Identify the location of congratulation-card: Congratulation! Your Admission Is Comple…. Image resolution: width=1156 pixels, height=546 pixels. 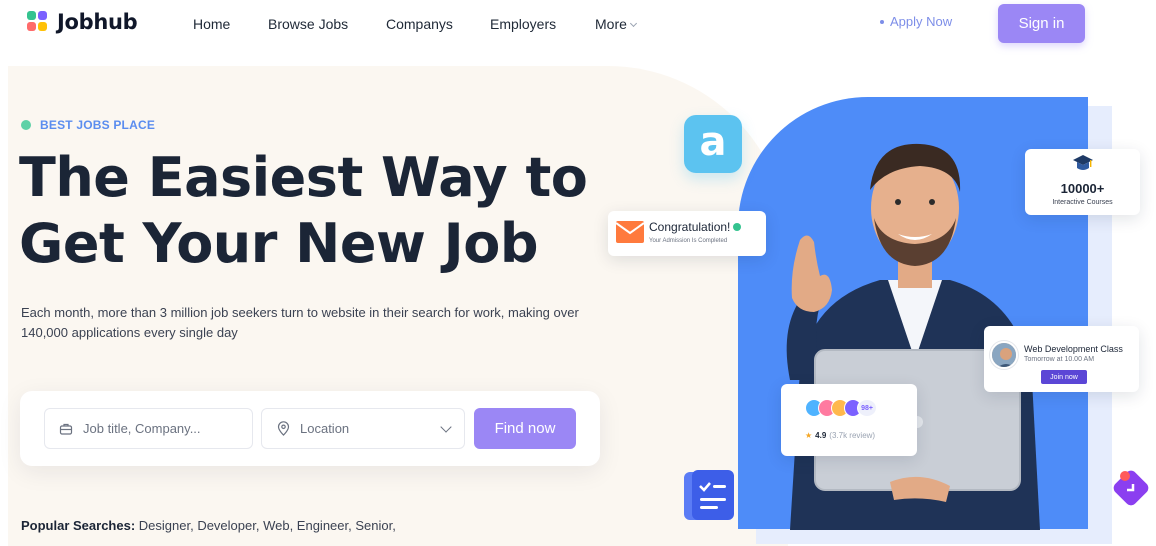
(687, 233).